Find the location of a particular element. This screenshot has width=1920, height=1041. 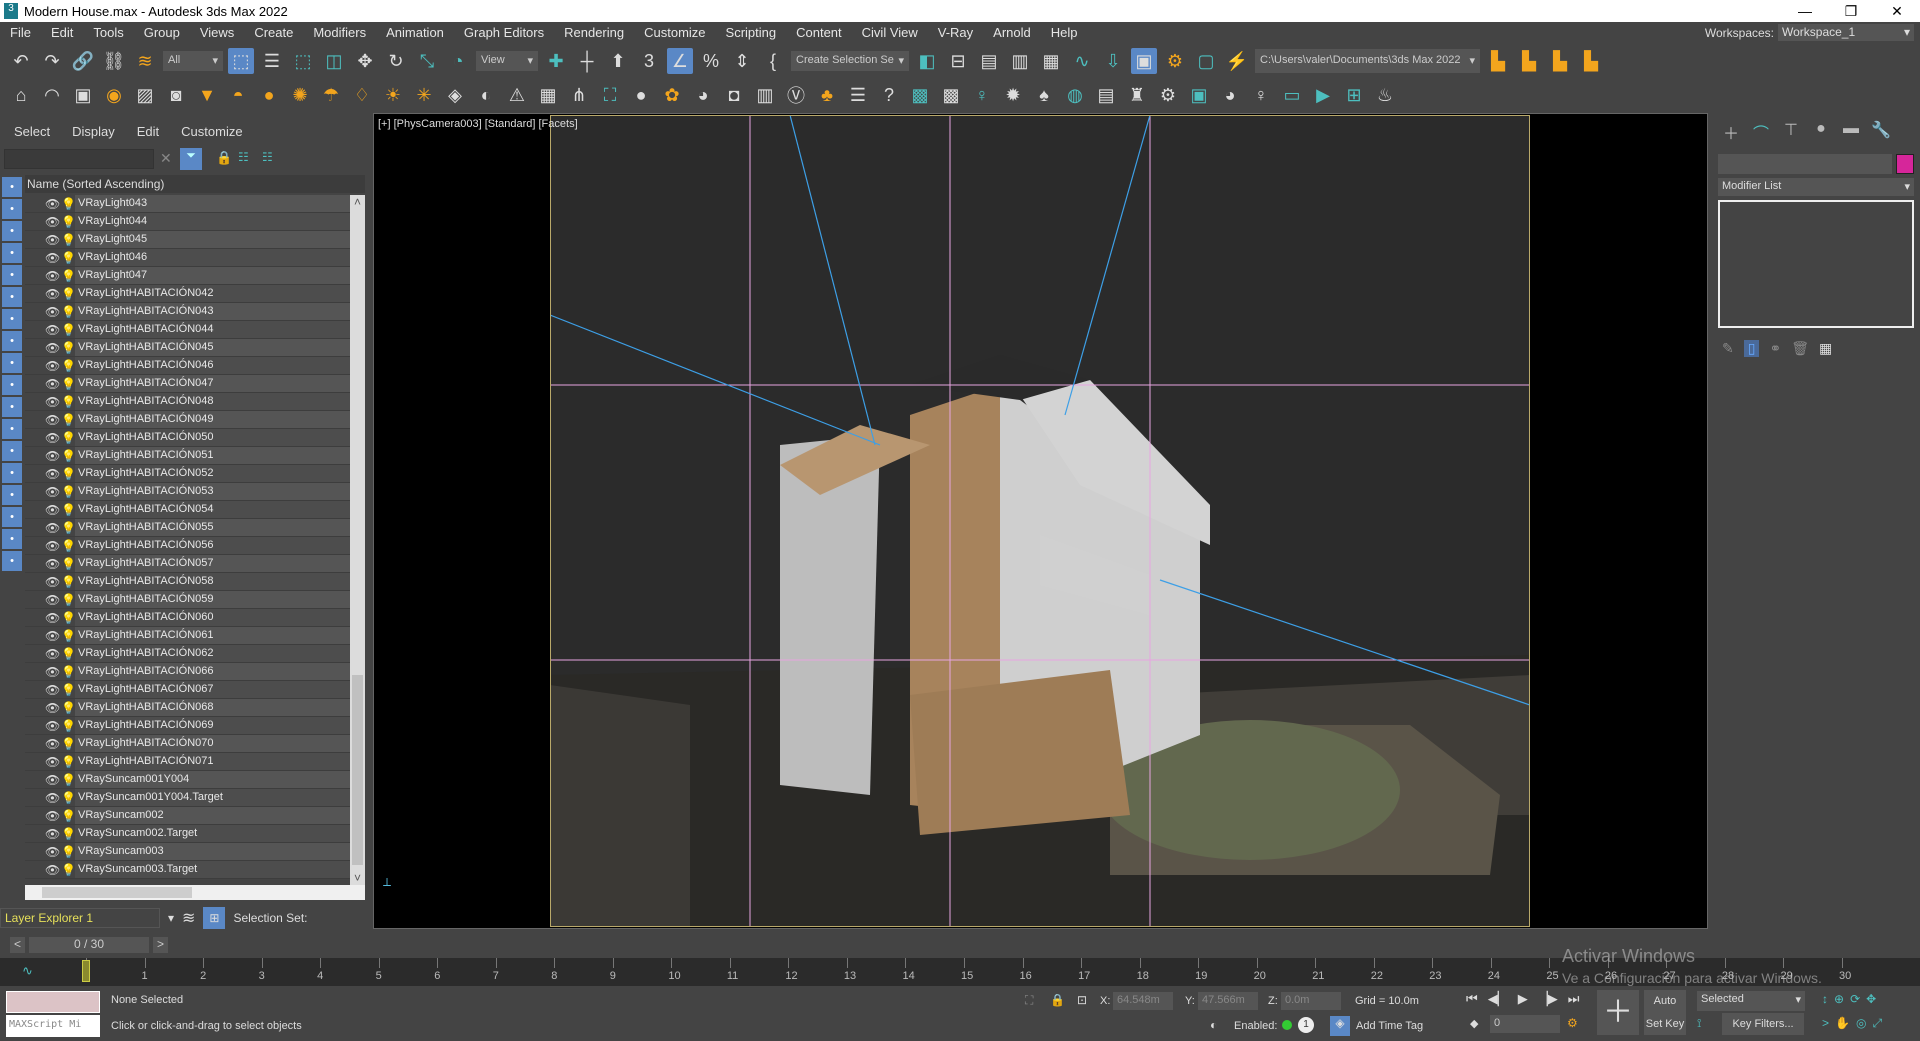

configure-modifier-sets-icon: ▦ is located at coordinates (1825, 348).